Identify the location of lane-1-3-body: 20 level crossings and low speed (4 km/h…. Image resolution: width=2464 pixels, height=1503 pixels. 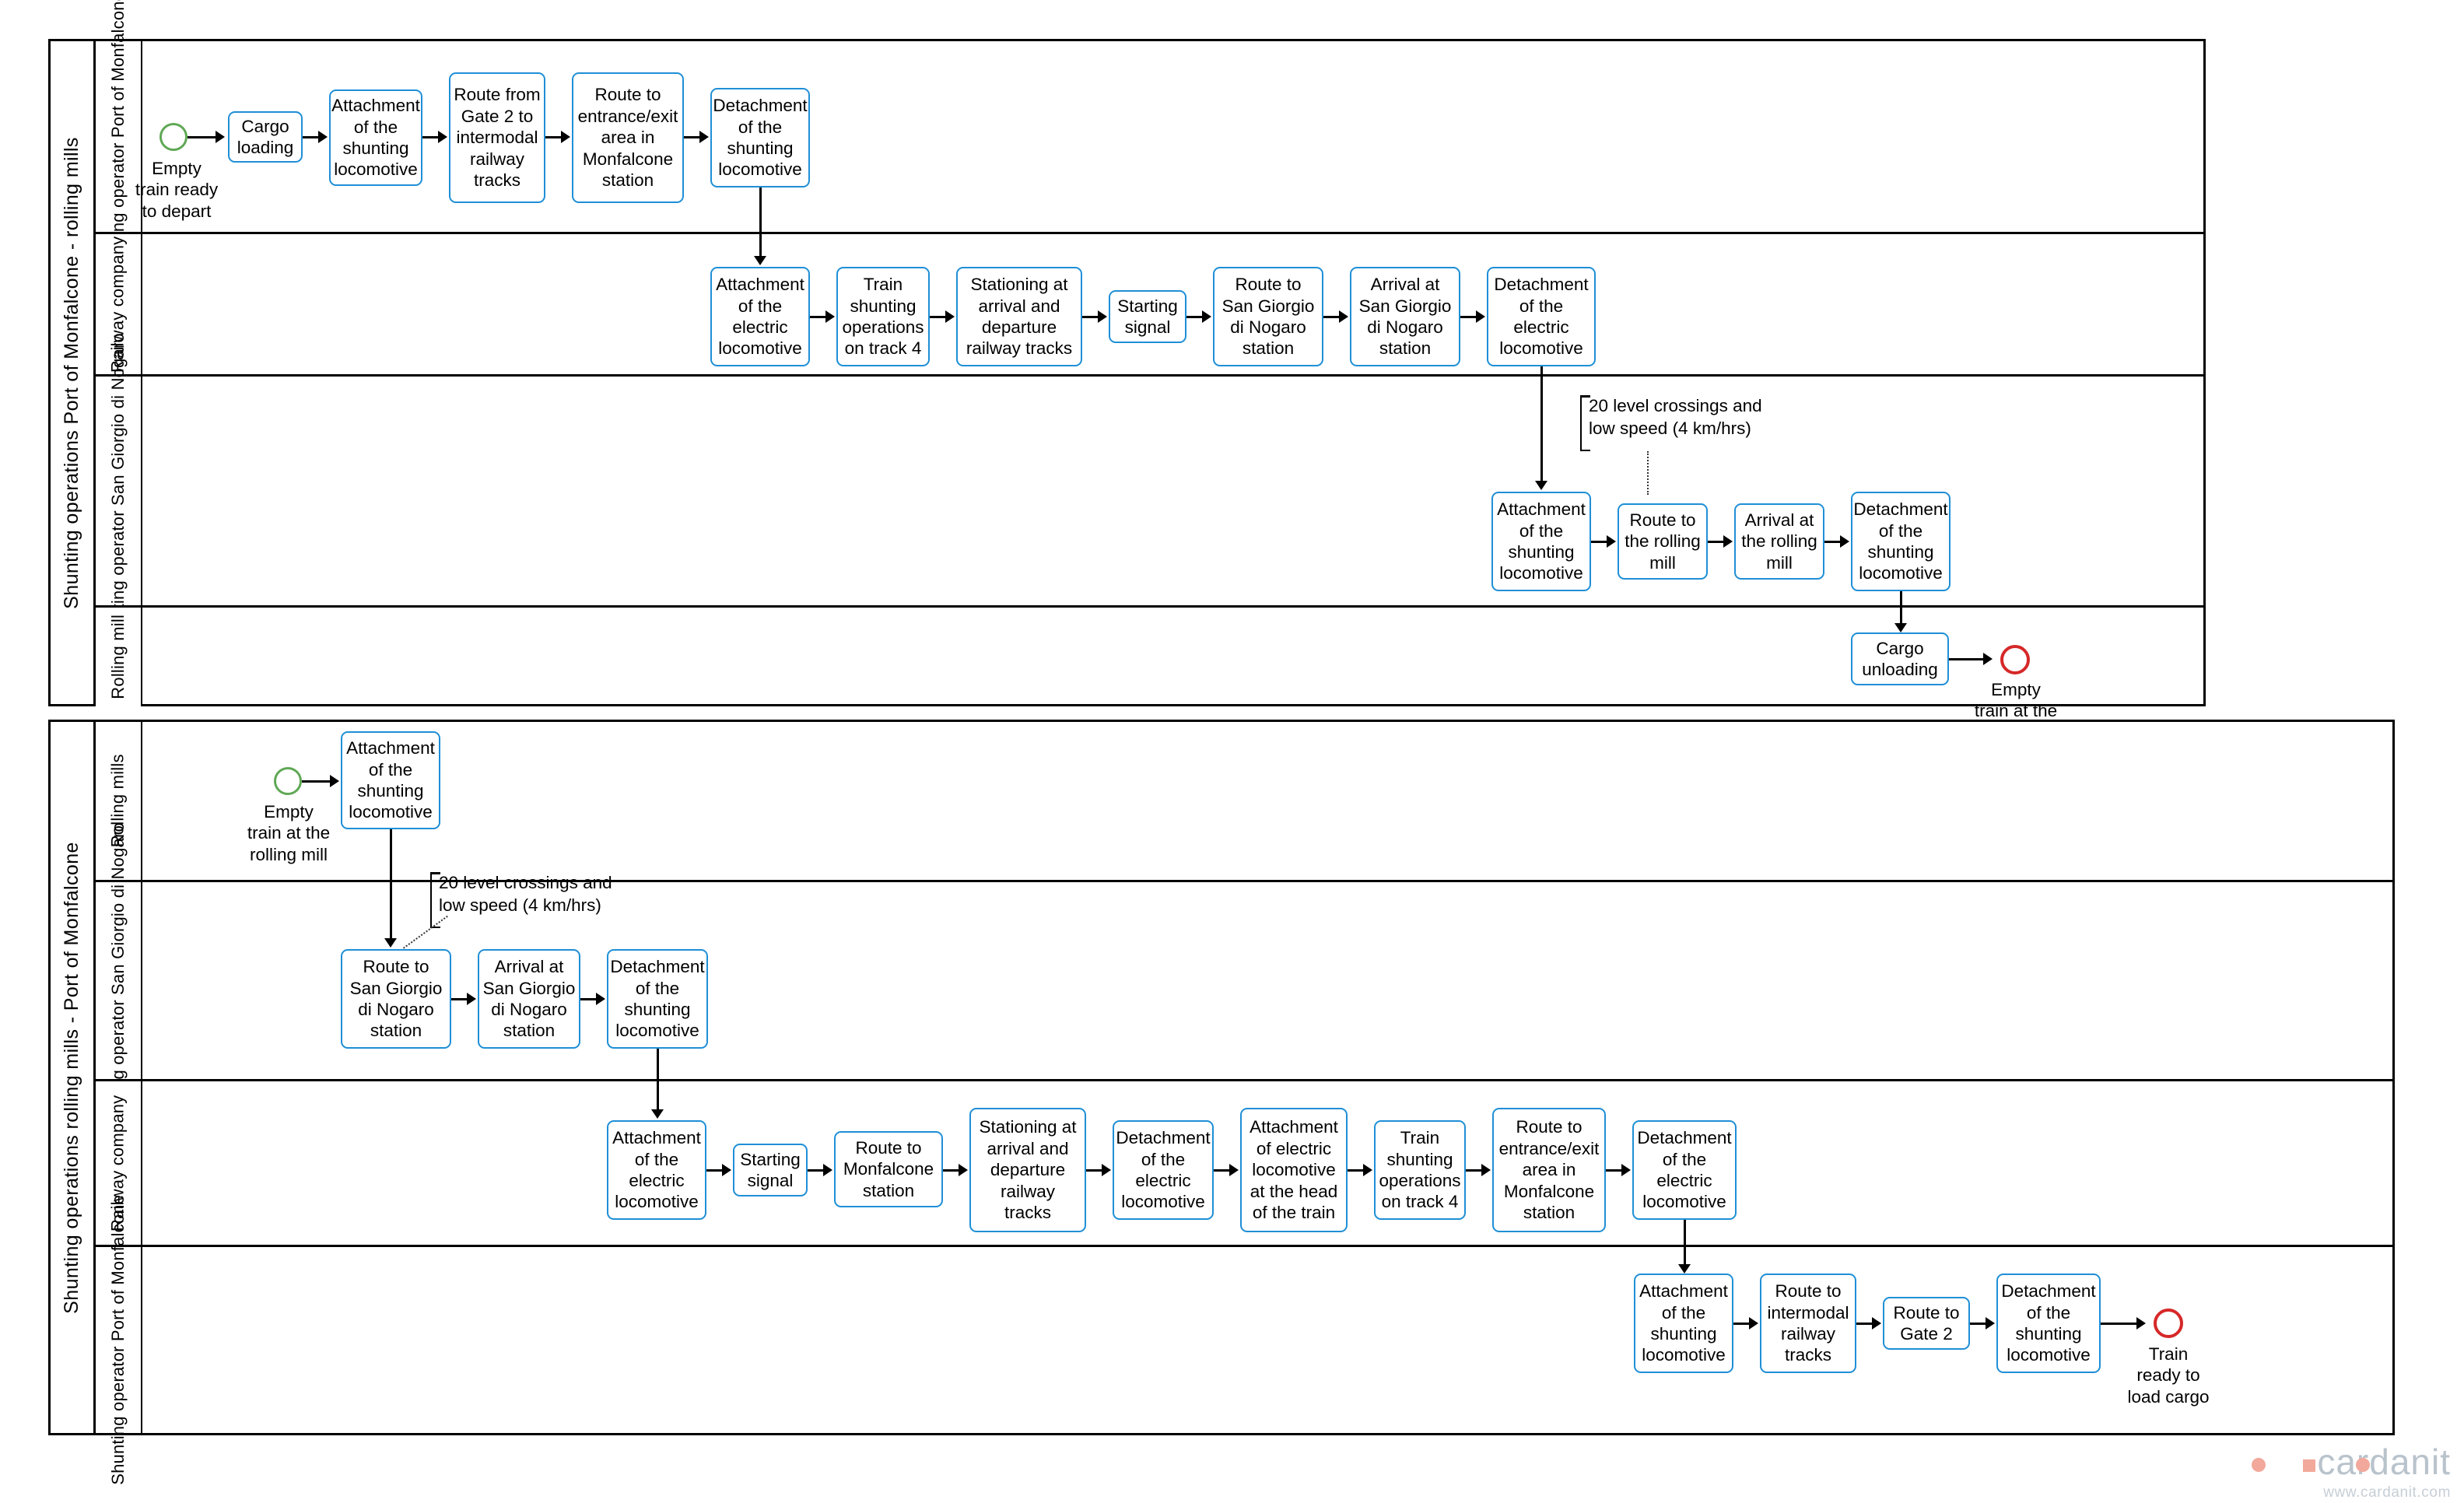
(1174, 492).